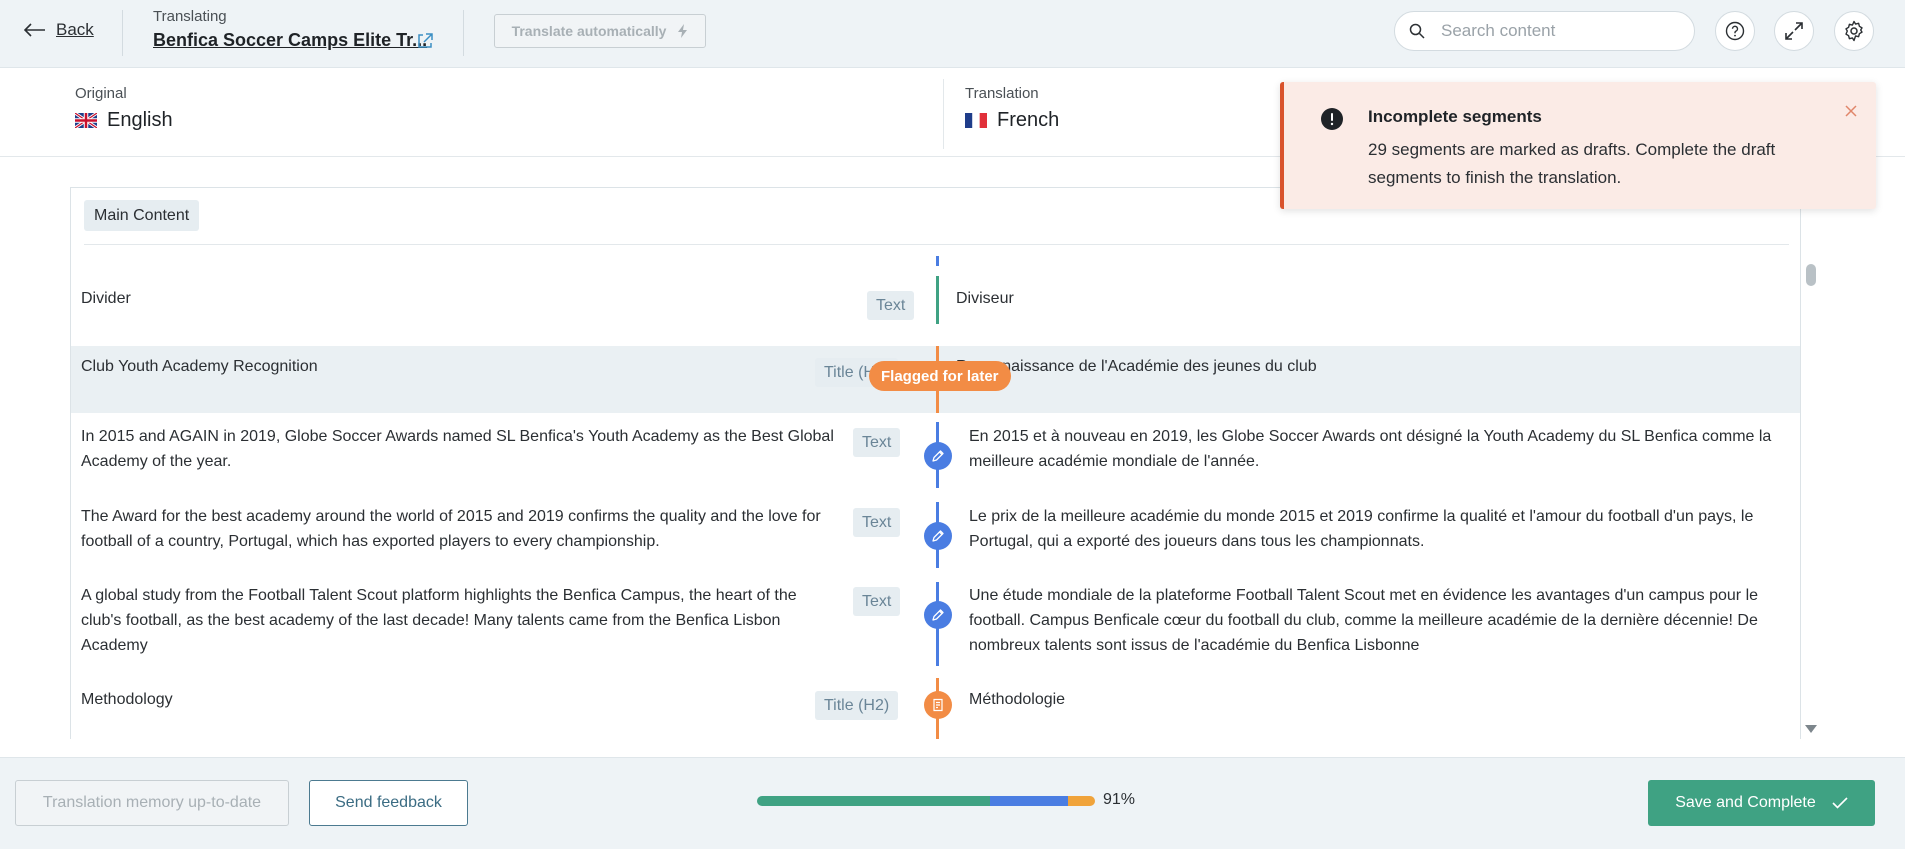 Image resolution: width=1905 pixels, height=849 pixels. I want to click on note-status-button, so click(938, 705).